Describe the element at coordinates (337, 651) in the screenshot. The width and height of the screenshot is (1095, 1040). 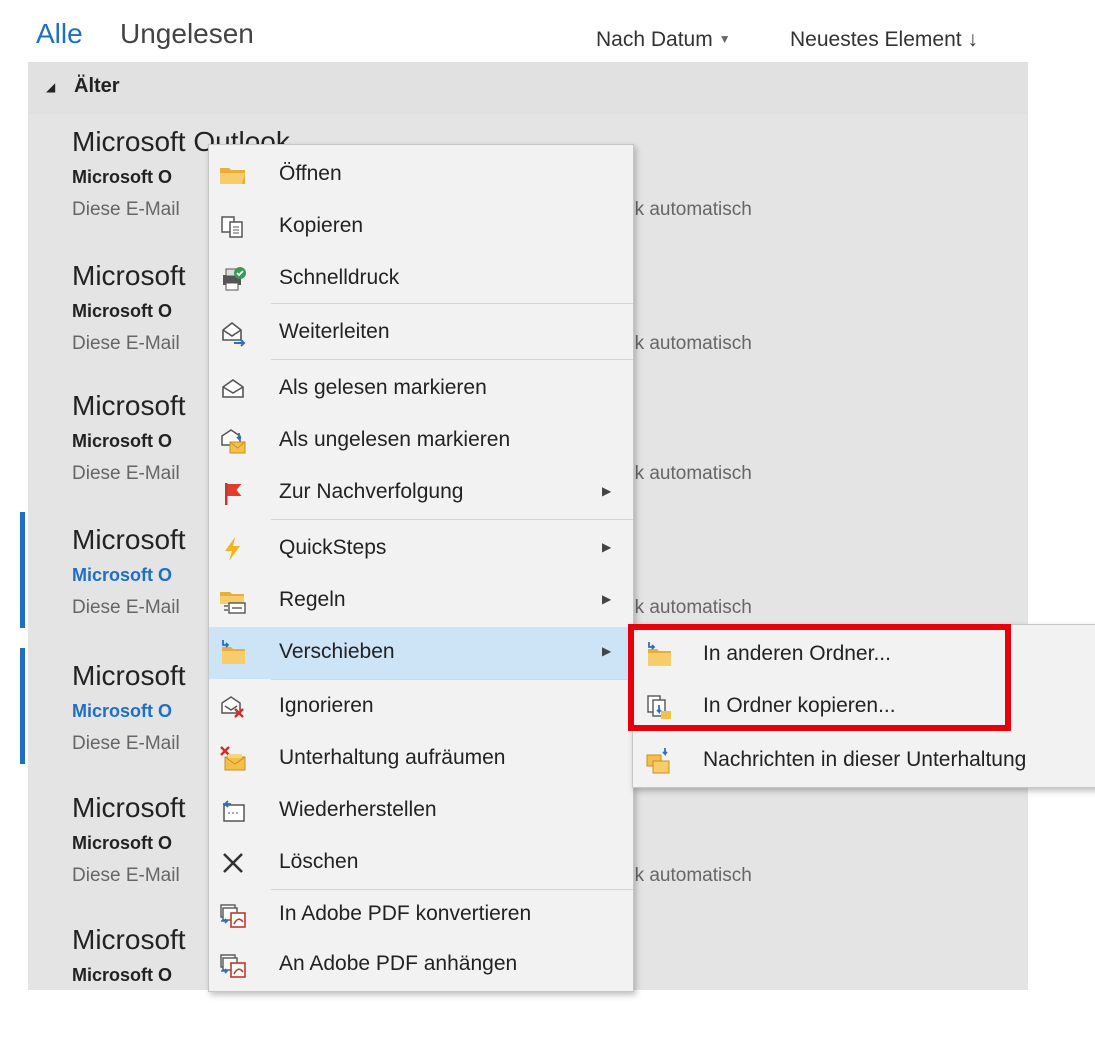
I see `menu-item-label: Verschieben` at that location.